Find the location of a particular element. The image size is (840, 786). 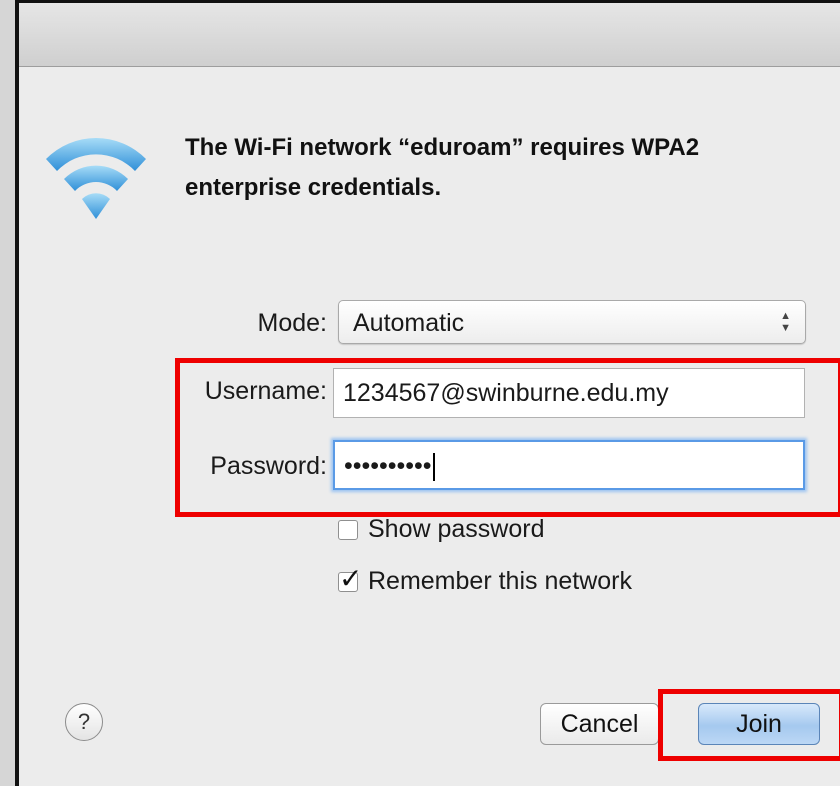

updown-arrows-icon: ▲ ▼ is located at coordinates (785, 322).